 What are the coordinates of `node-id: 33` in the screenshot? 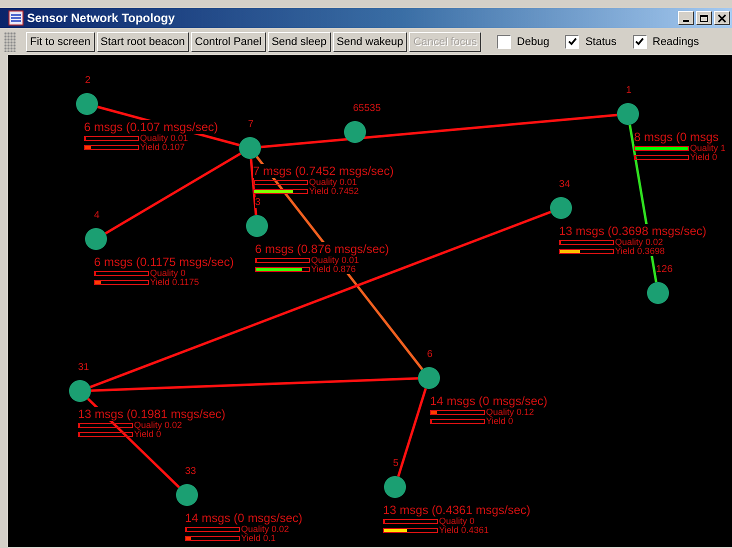 It's located at (190, 471).